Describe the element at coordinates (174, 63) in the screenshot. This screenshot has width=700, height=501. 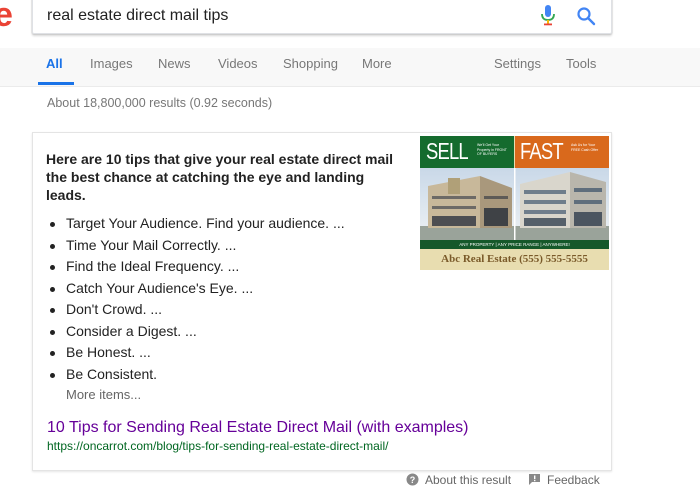
I see `tab-news: News` at that location.